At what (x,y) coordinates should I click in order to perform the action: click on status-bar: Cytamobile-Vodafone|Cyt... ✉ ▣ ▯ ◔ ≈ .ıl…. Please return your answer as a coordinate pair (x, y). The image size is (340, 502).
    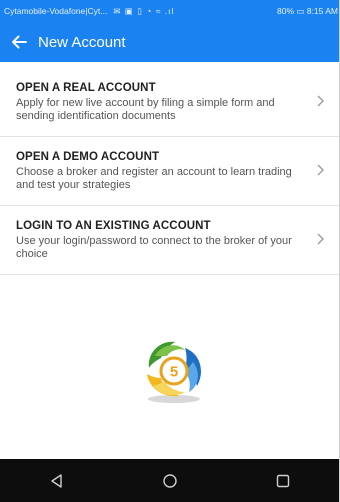
    Looking at the image, I should click on (170, 11).